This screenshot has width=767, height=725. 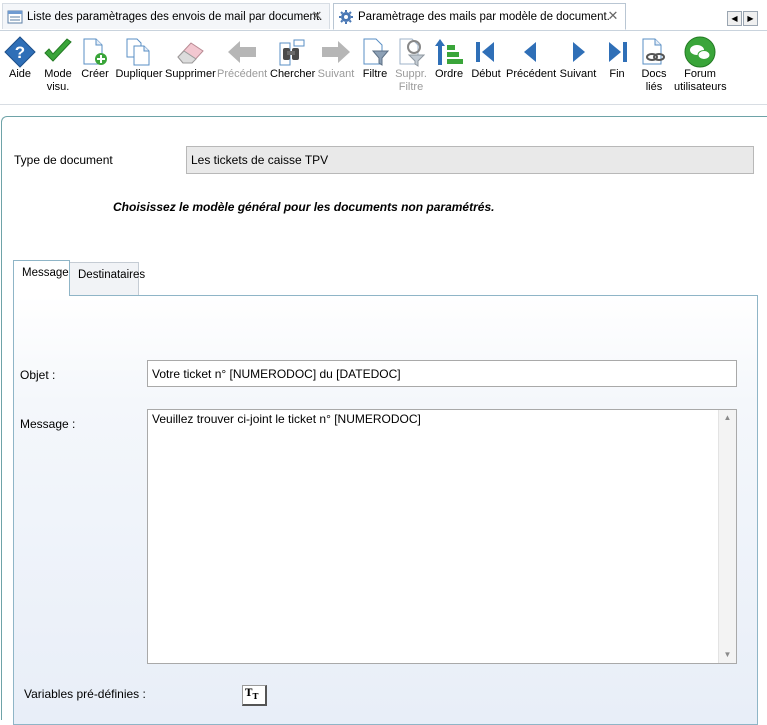 I want to click on insert-variable-button: TT, so click(x=254, y=695).